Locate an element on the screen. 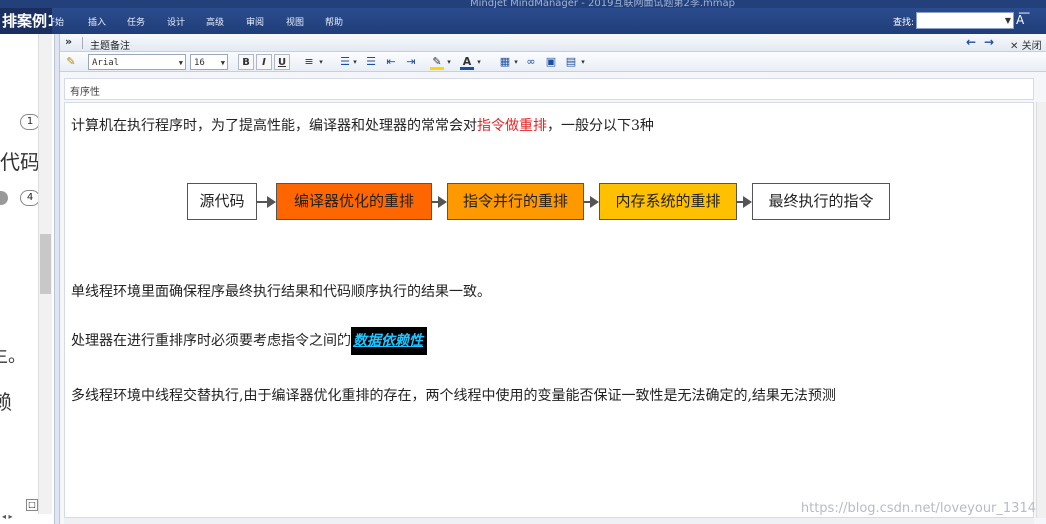 This screenshot has height=524, width=1046. flow-step-compiler-reorder: 编译器优化的重排 is located at coordinates (354, 201).